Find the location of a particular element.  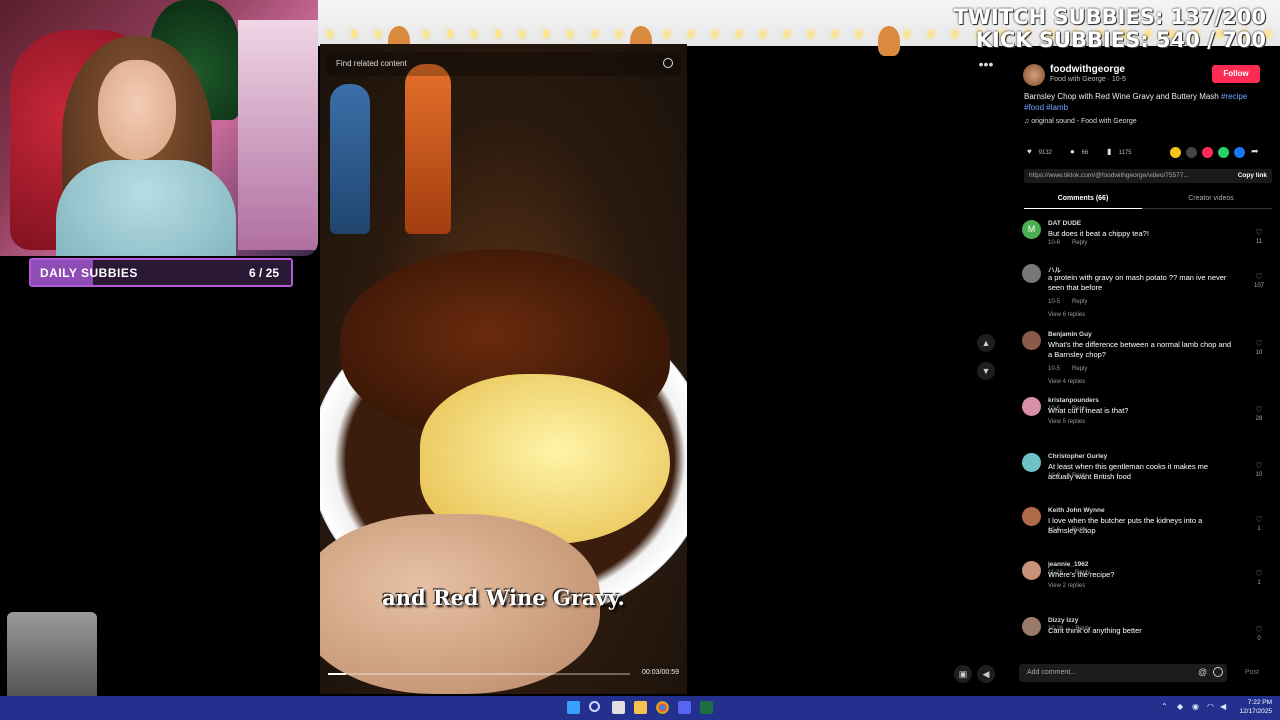

daily-subbies-count: 6 / 25 is located at coordinates (263, 273).